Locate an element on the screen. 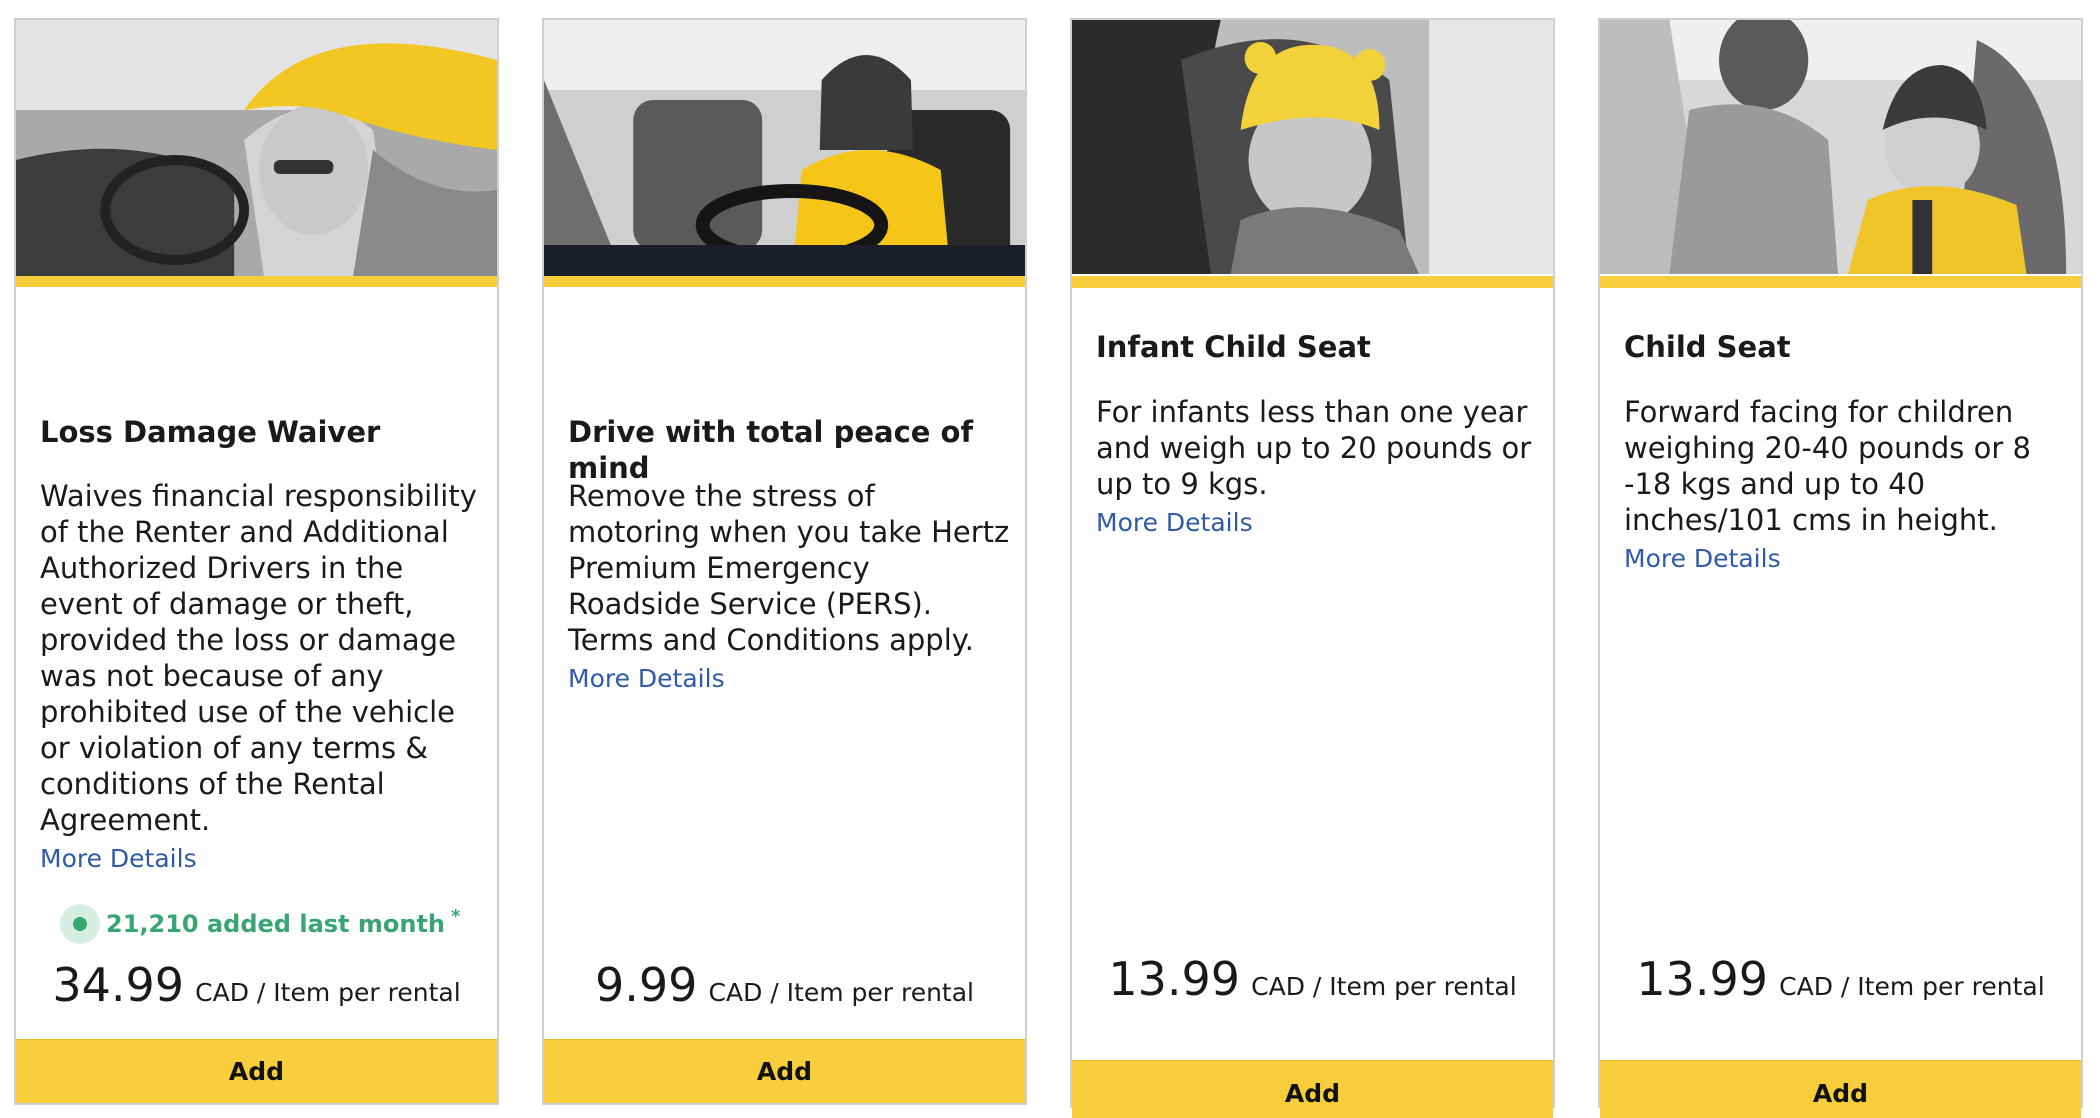 Image resolution: width=2100 pixels, height=1118 pixels. live-dot-icon is located at coordinates (80, 924).